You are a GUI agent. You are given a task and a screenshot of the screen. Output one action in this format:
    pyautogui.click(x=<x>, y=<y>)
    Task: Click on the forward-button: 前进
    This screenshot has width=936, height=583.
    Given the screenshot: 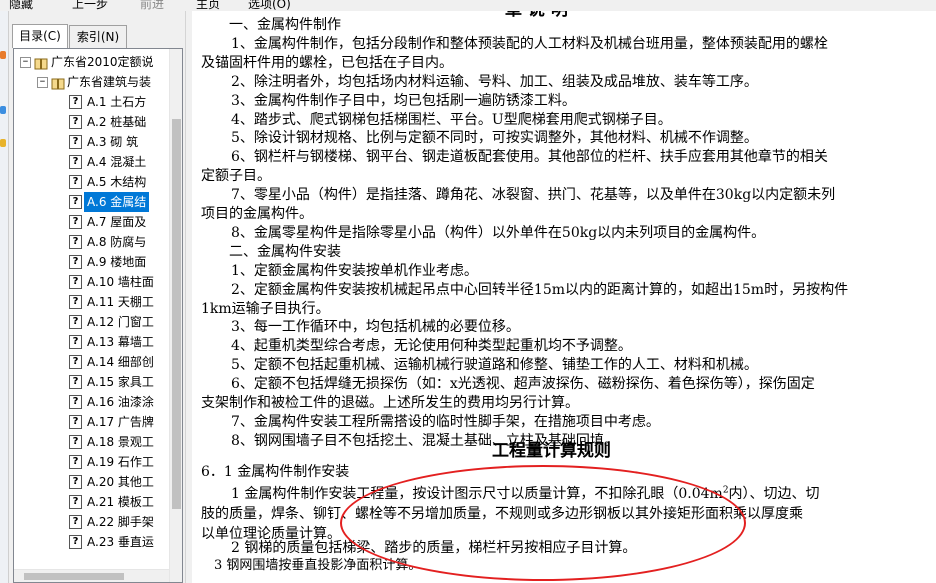 What is the action you would take?
    pyautogui.click(x=152, y=5)
    